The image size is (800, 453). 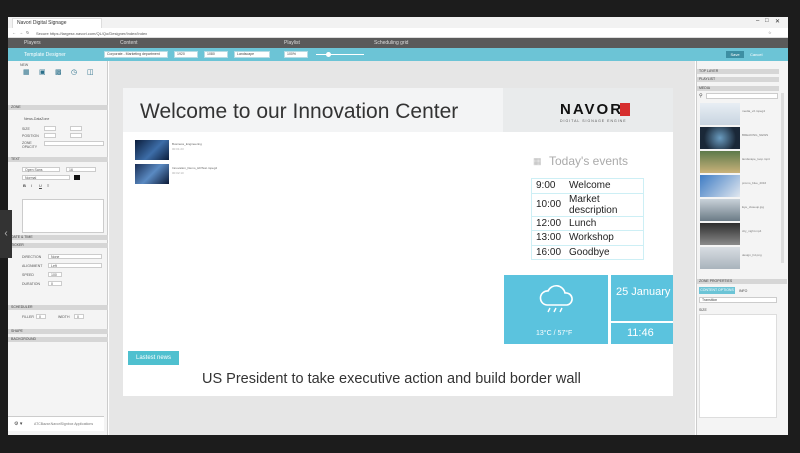 What do you see at coordinates (21, 32) in the screenshot?
I see `forward-icon: →` at bounding box center [21, 32].